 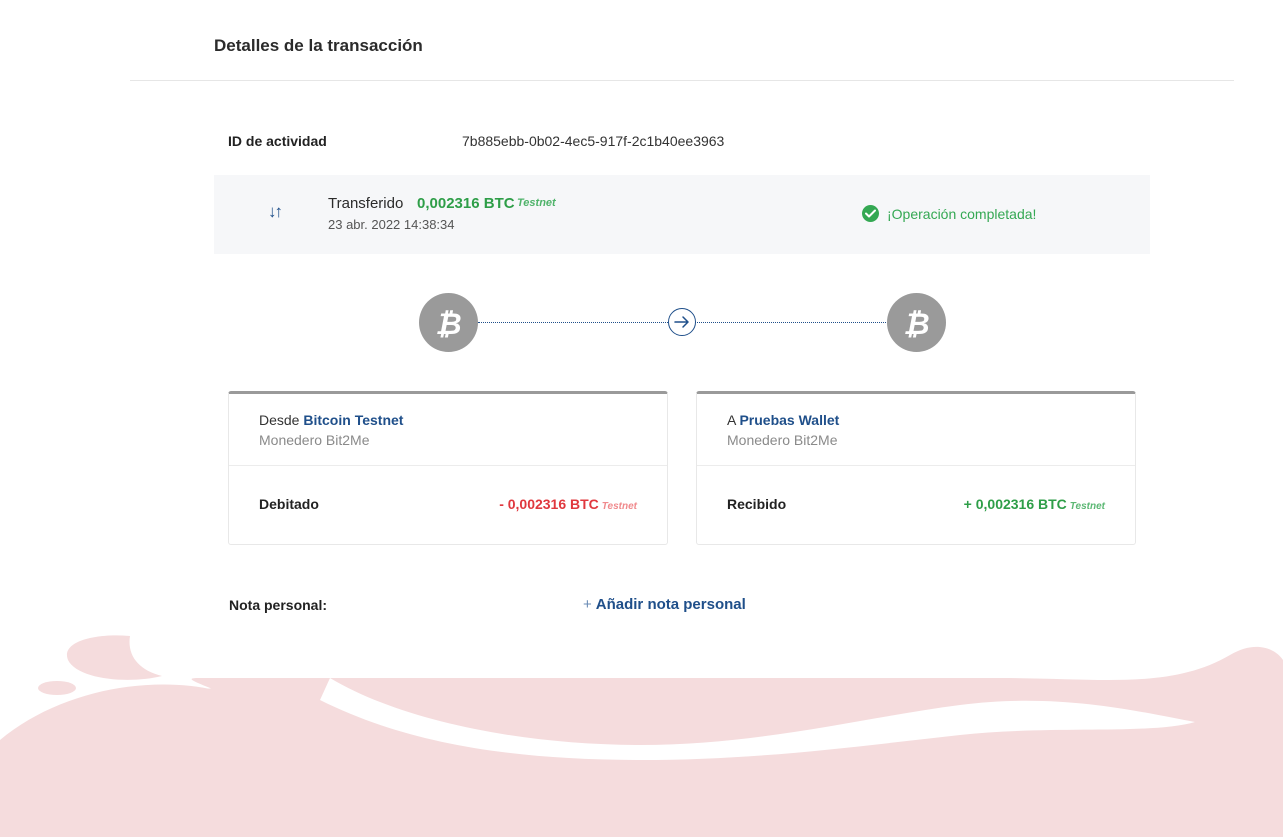 What do you see at coordinates (682, 80) in the screenshot?
I see `header-divider` at bounding box center [682, 80].